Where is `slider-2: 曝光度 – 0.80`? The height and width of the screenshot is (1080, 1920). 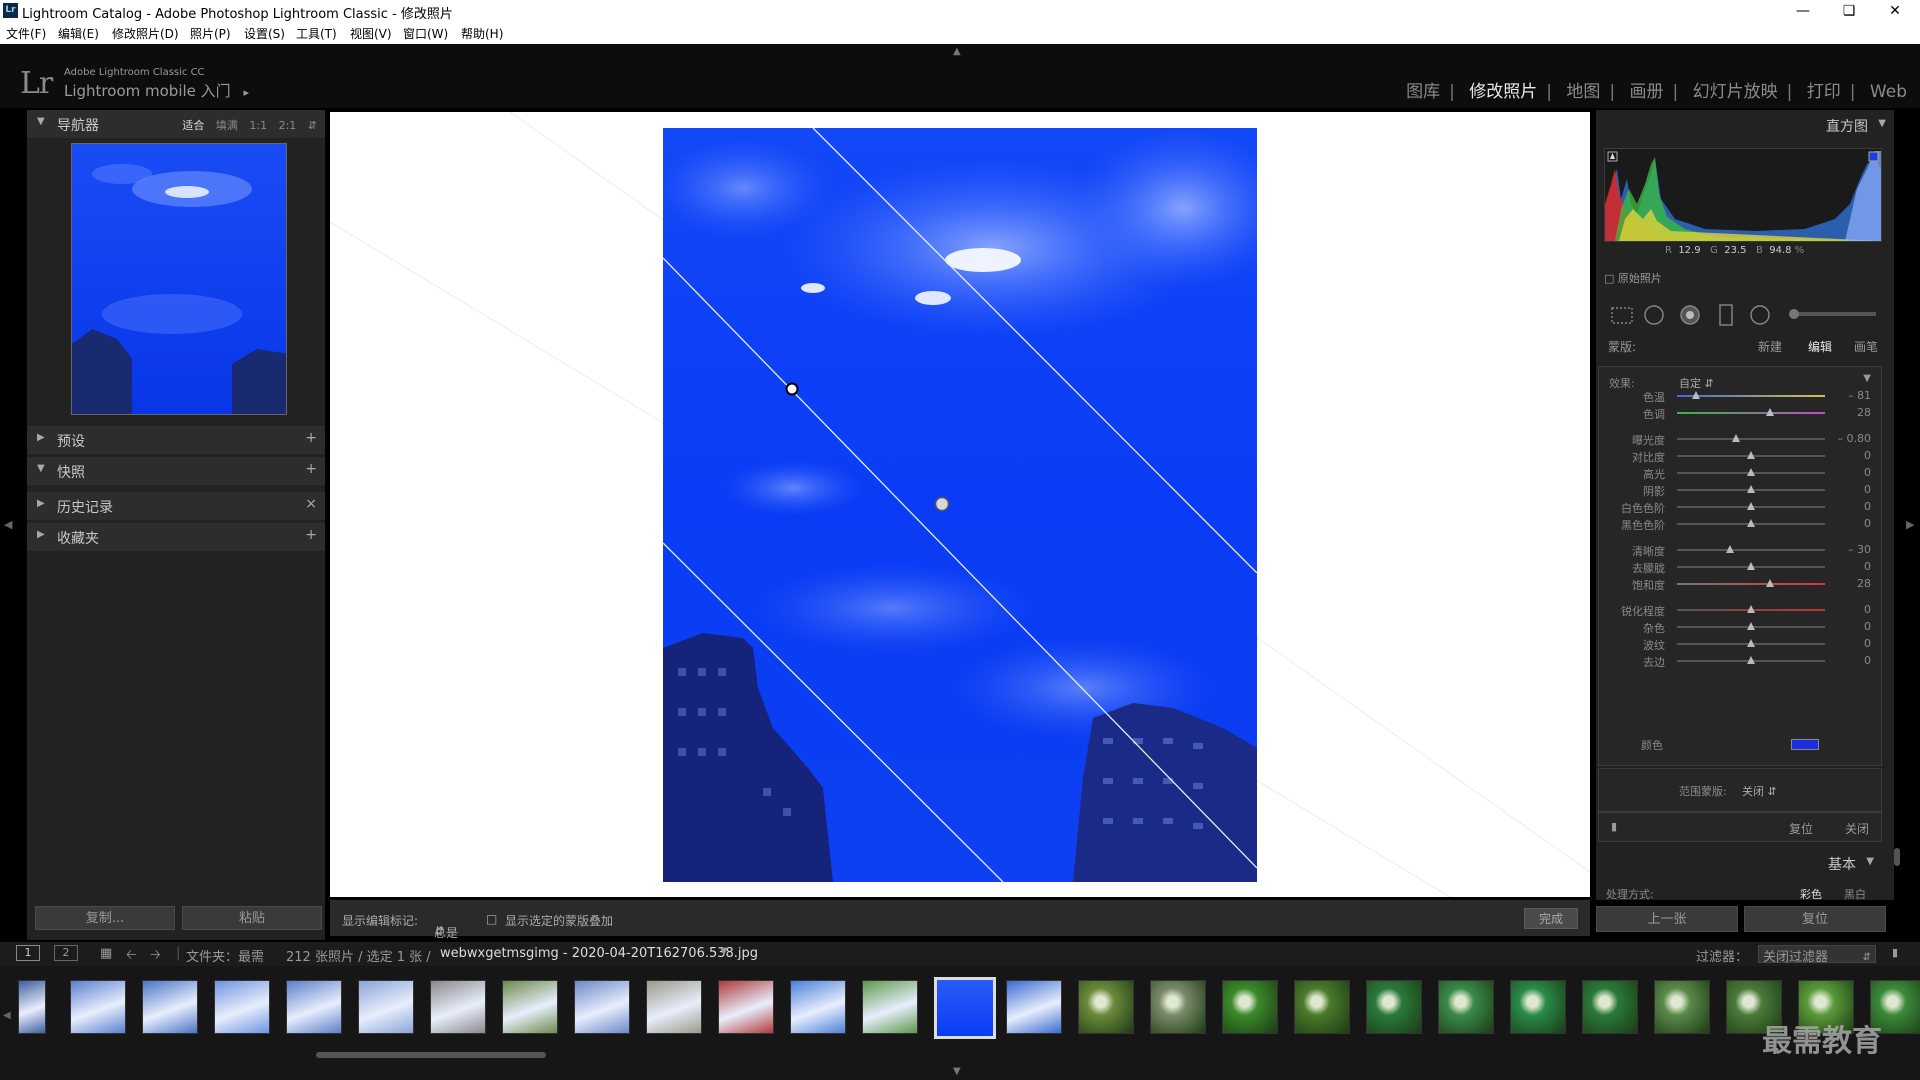
slider-2: 曝光度 – 0.80 is located at coordinates (1741, 439).